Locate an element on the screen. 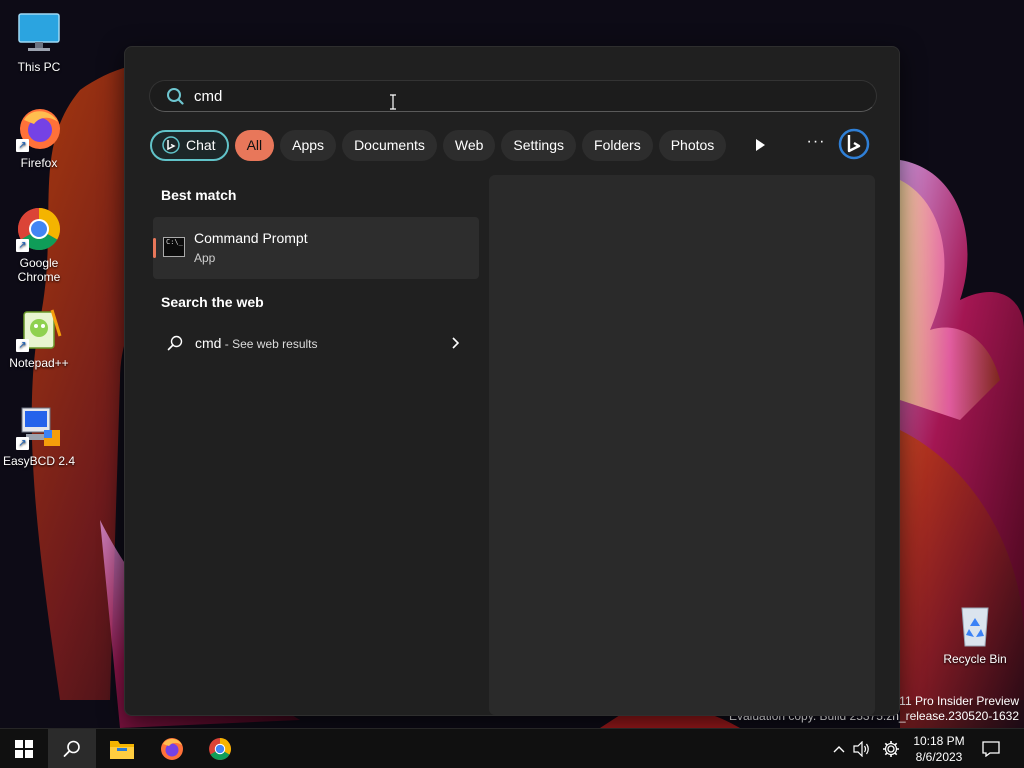  filter-apps-label: Apps is located at coordinates (308, 145).